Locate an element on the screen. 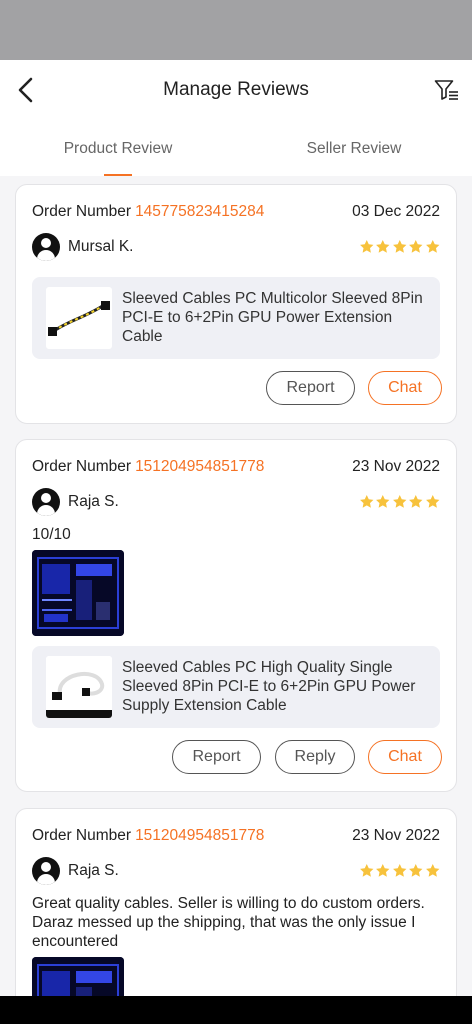 The image size is (472, 1024). page-title: Manage Reviews is located at coordinates (236, 89).